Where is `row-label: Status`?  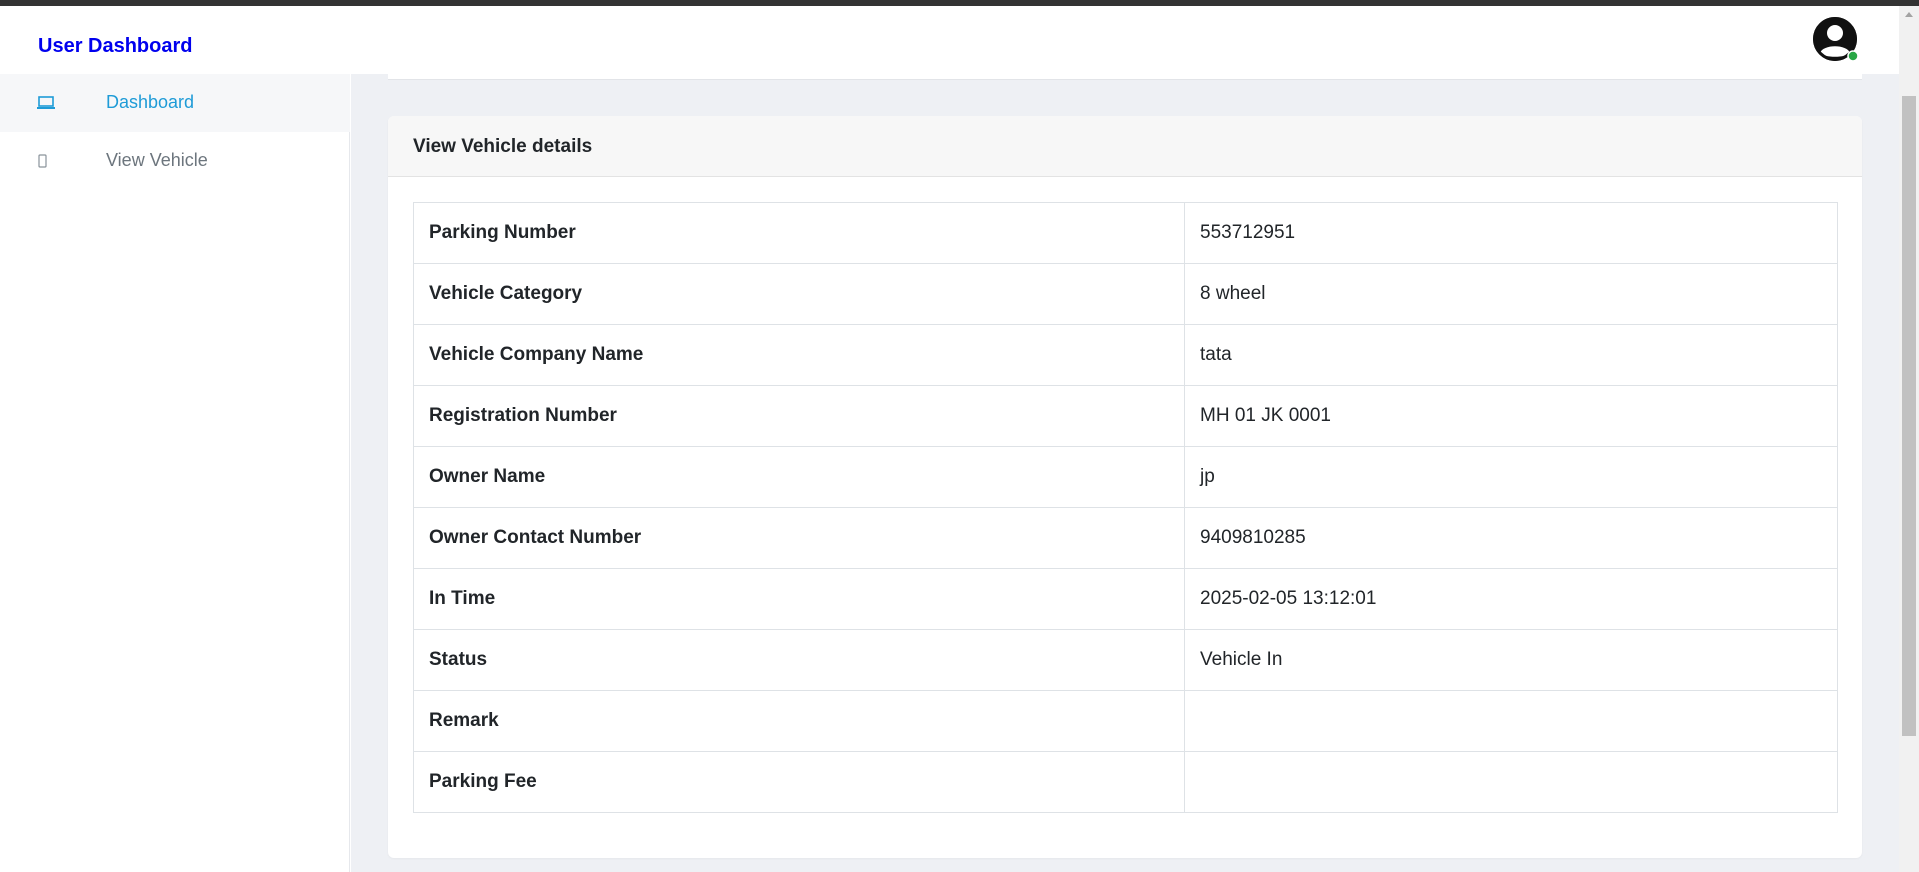 row-label: Status is located at coordinates (799, 660).